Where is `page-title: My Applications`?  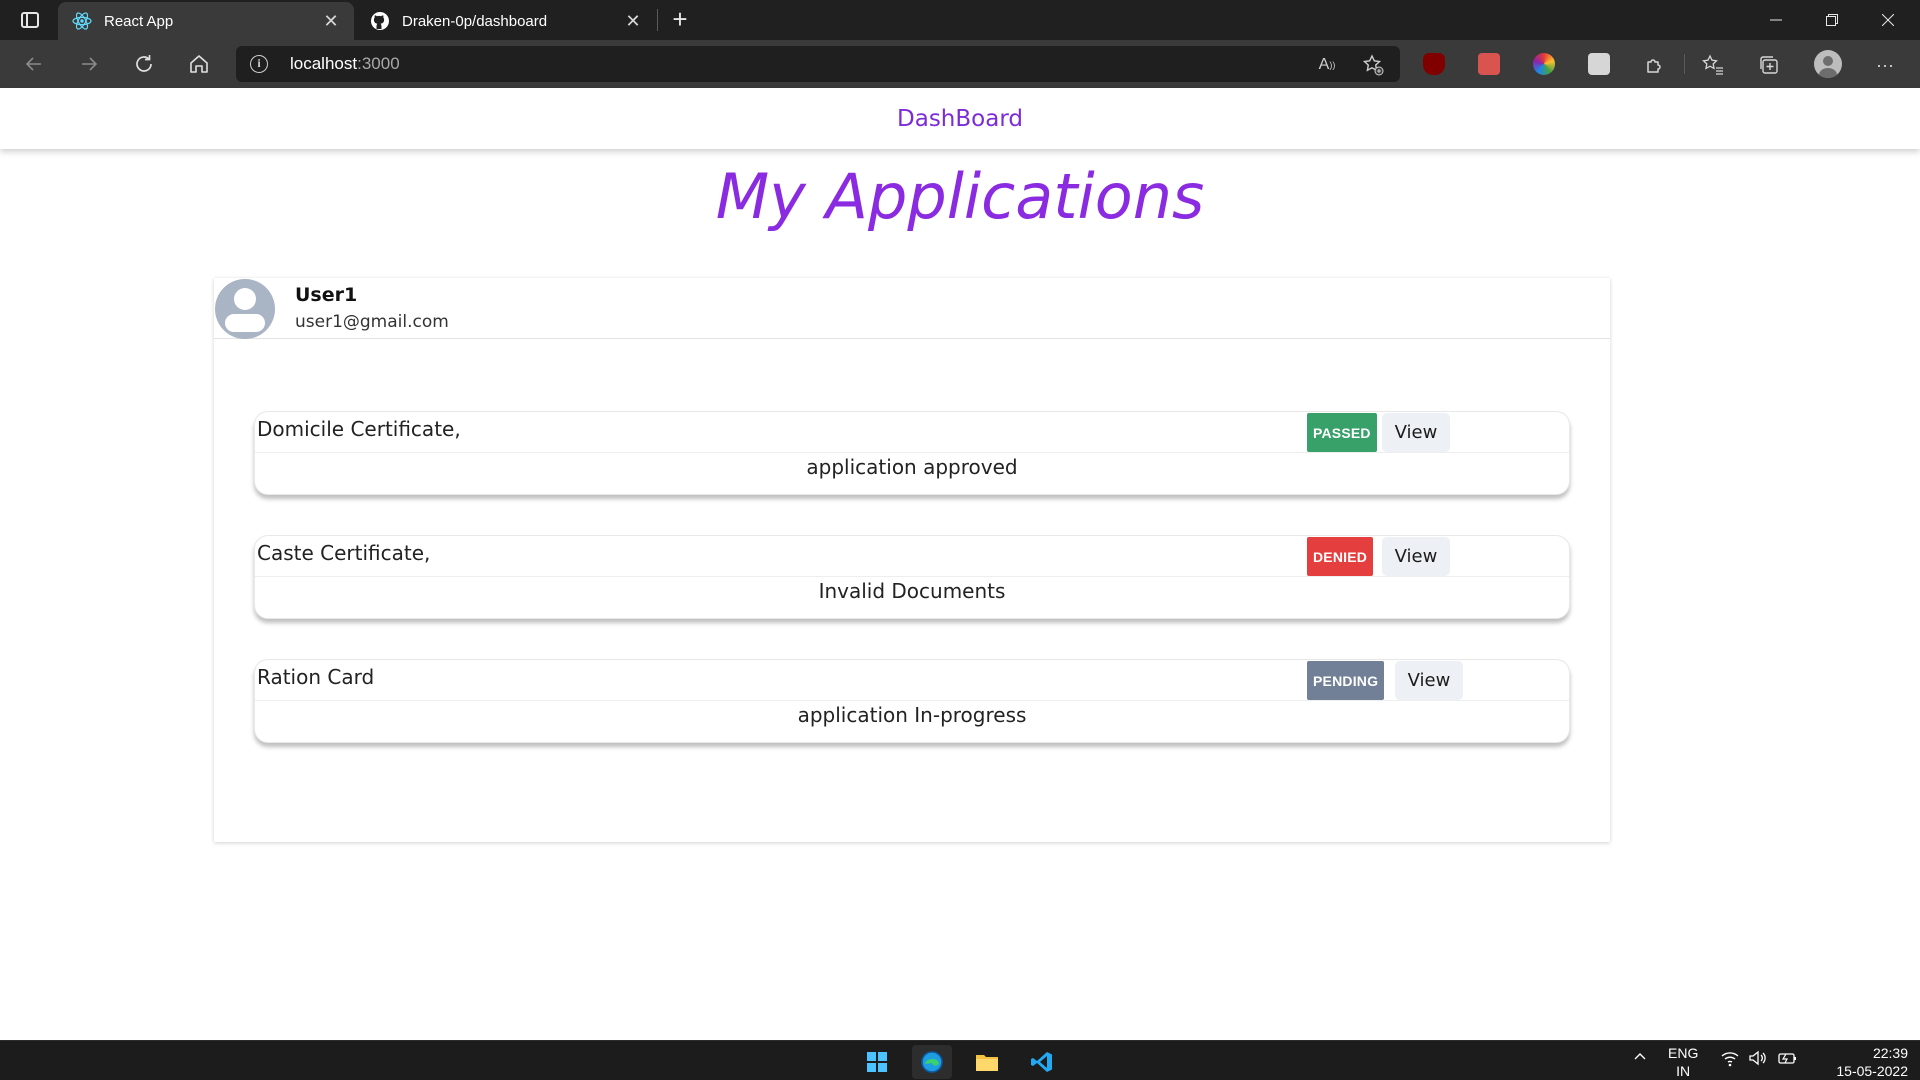 page-title: My Applications is located at coordinates (960, 196).